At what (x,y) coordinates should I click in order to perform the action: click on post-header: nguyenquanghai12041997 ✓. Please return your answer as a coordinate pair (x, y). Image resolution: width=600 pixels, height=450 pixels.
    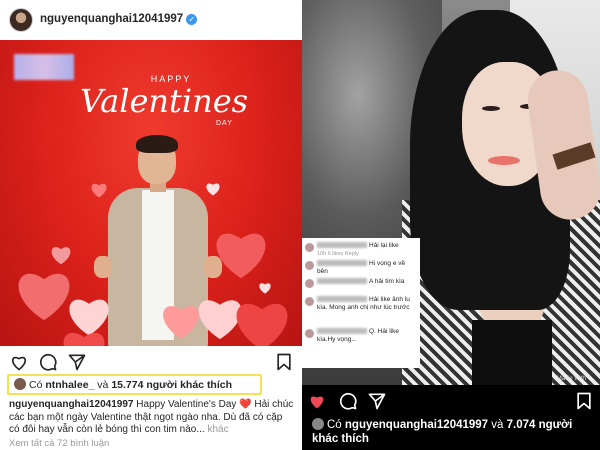
    Looking at the image, I should click on (151, 20).